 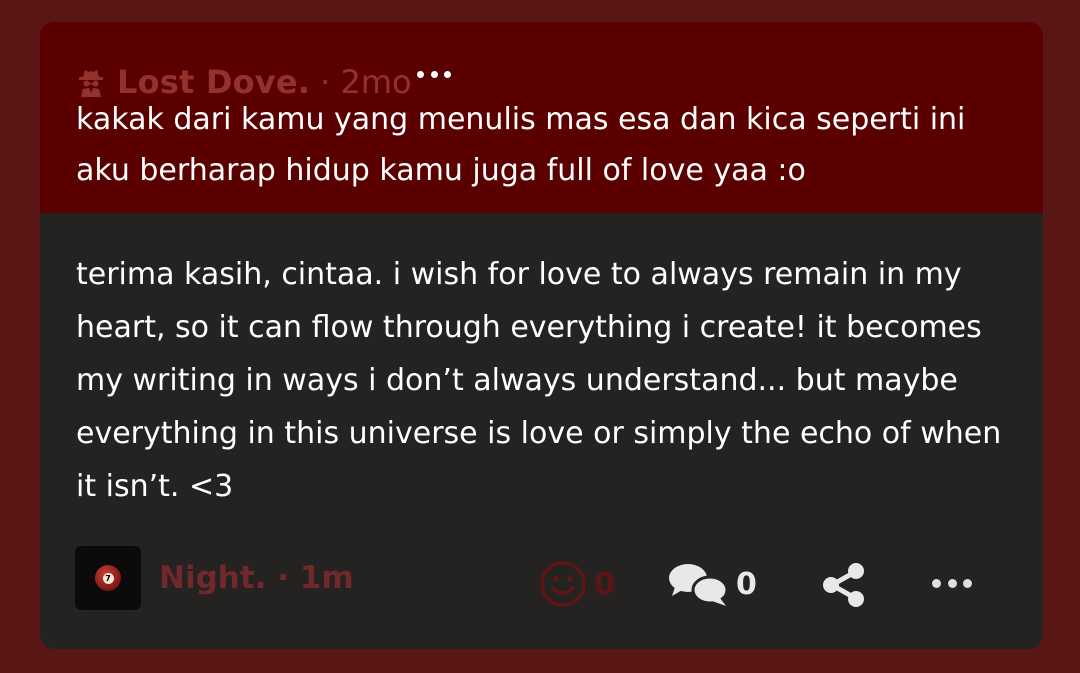 What do you see at coordinates (604, 584) in the screenshot?
I see `reaction-count: 0` at bounding box center [604, 584].